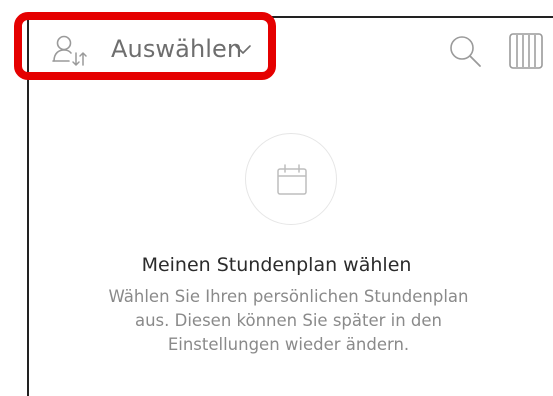  I want to click on calendar-icon-circle, so click(291, 179).